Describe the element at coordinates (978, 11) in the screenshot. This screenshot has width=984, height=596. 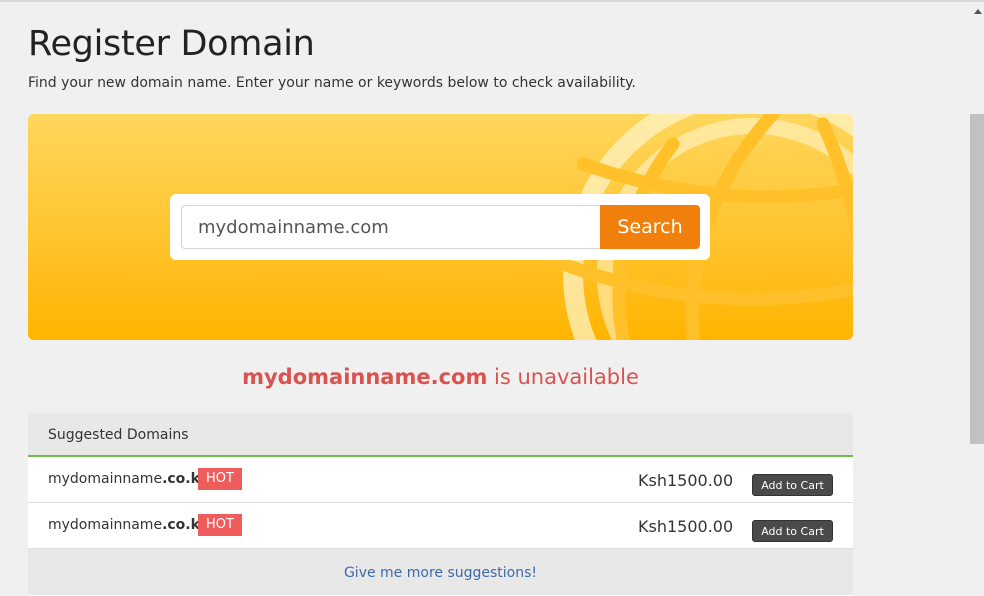
I see `scroll-up-icon` at that location.